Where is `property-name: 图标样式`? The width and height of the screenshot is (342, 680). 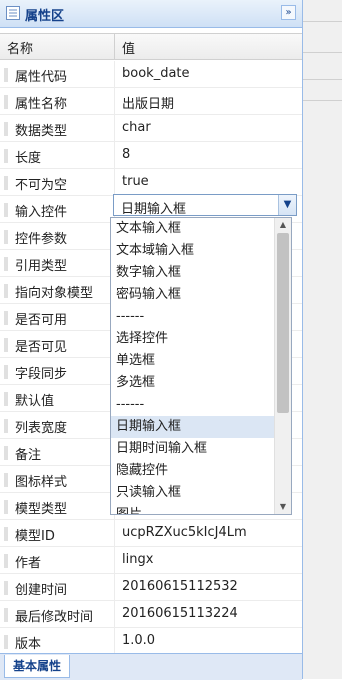
property-name: 图标样式 is located at coordinates (41, 482).